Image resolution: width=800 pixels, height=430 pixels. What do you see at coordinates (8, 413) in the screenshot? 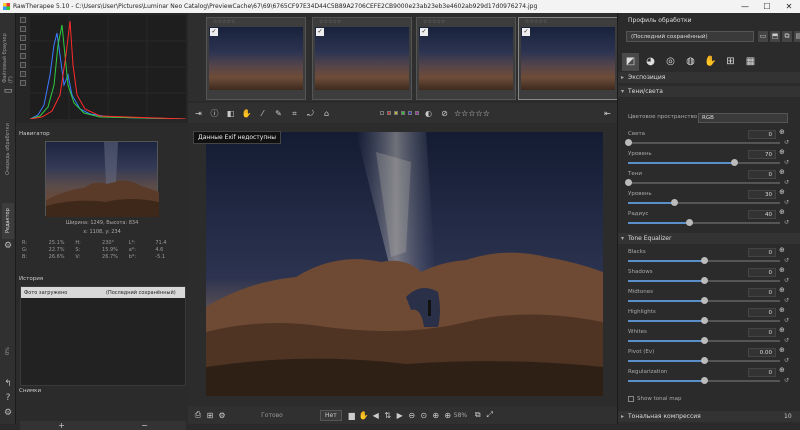
I see `settings-icon: ⚙` at bounding box center [8, 413].